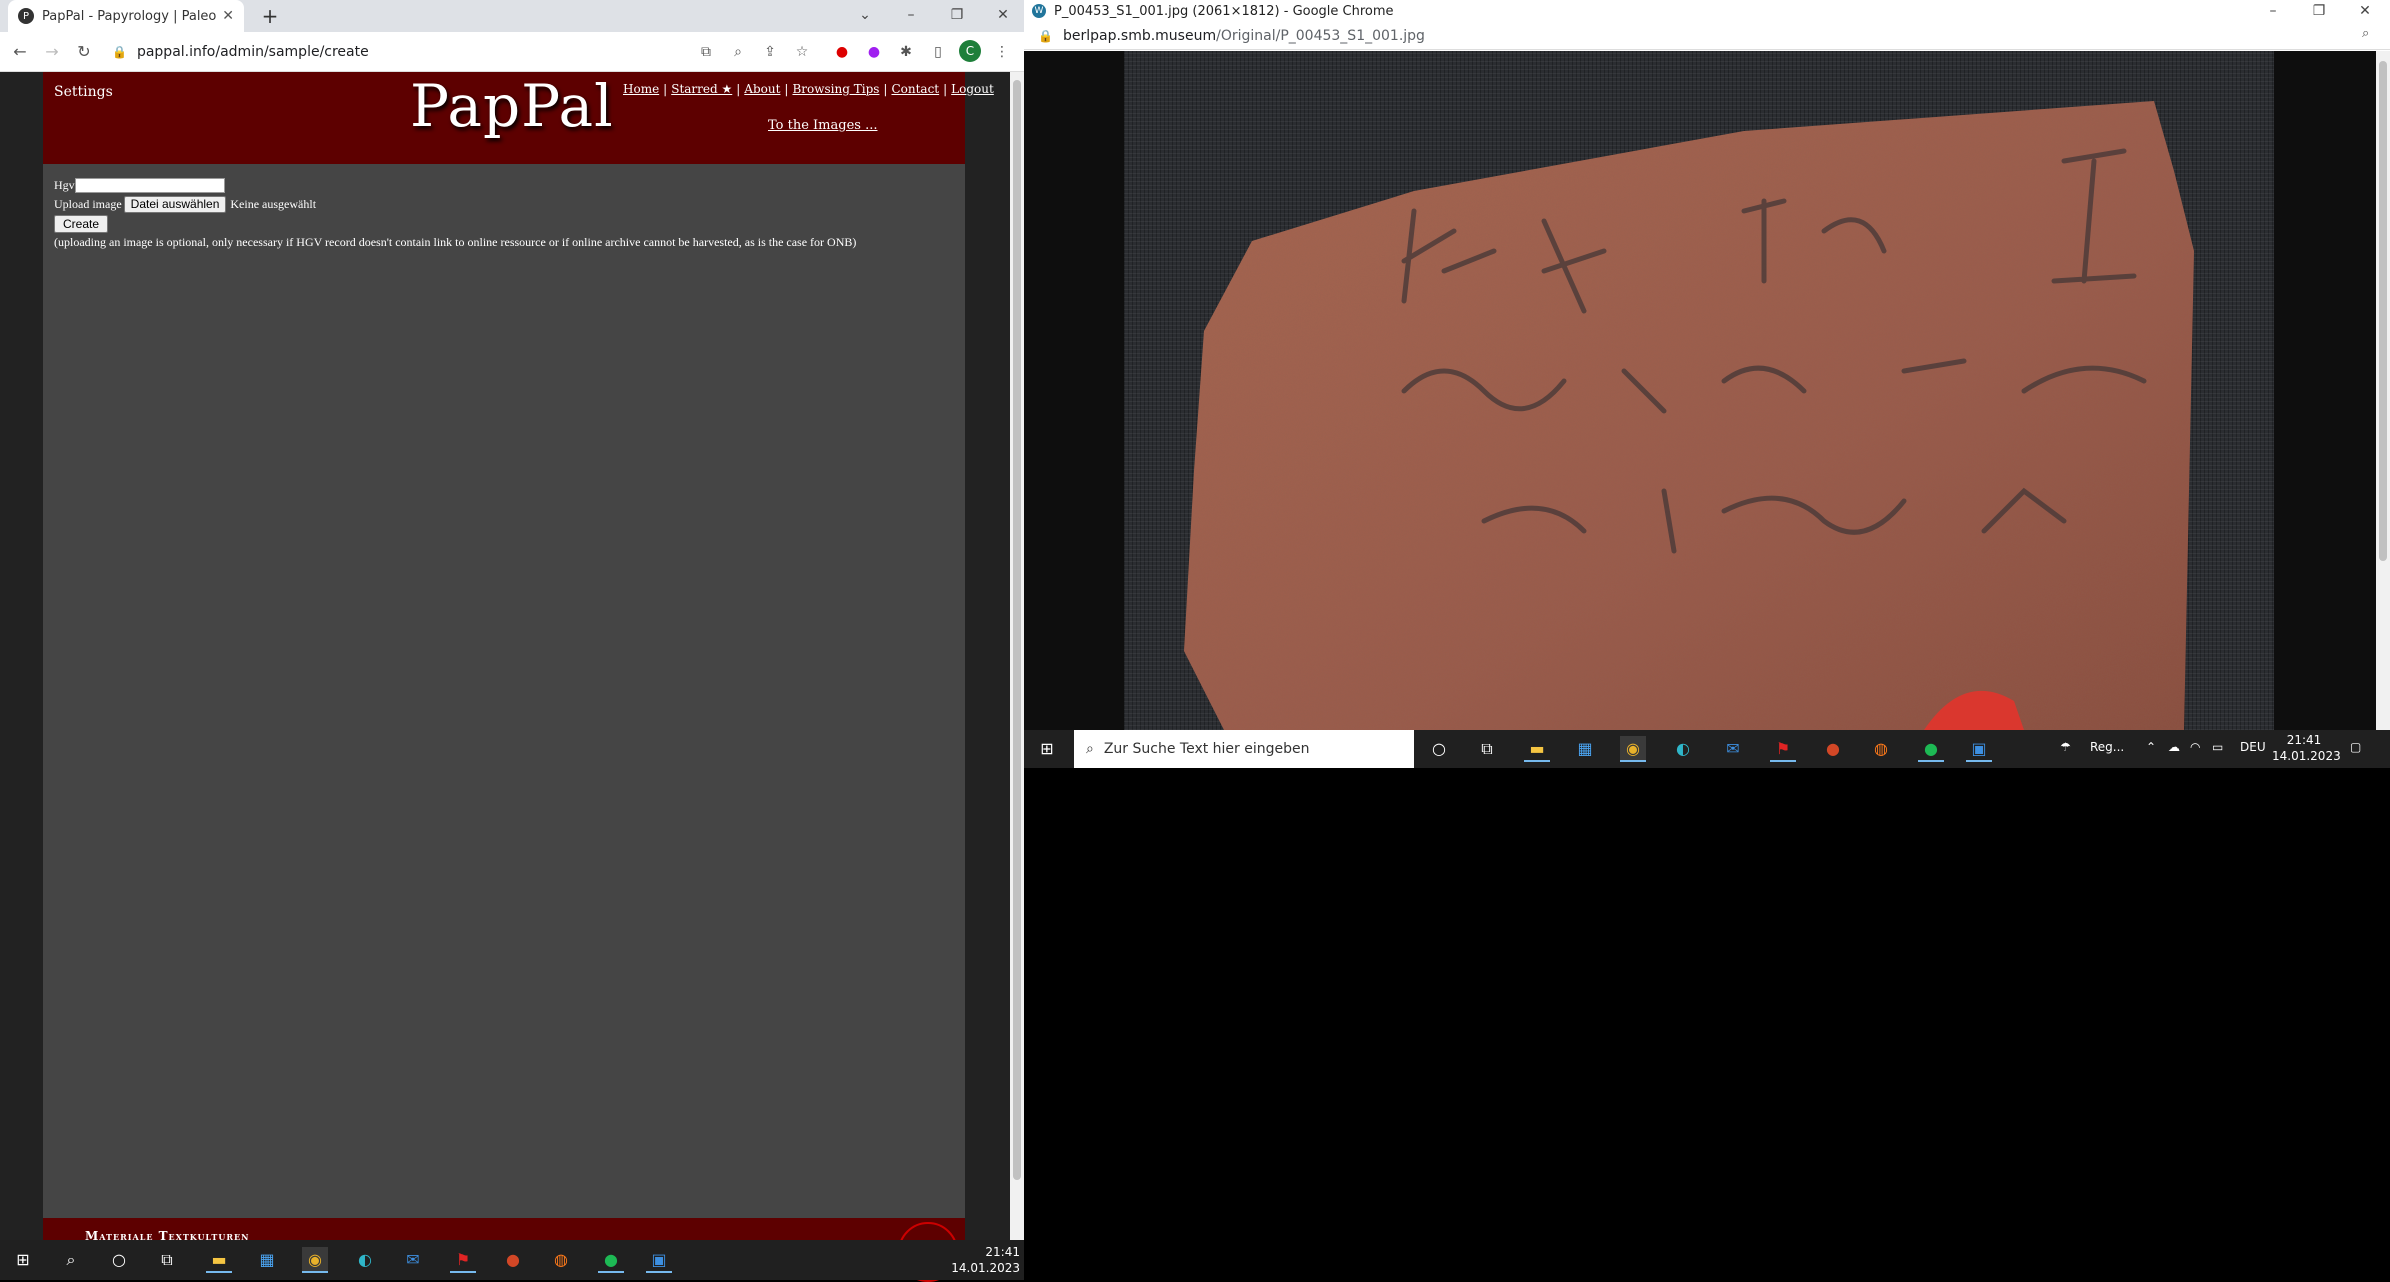 This screenshot has height=1282, width=2390. I want to click on taskbar-search-placeholder: Zur Suche Text hier eingeben, so click(1206, 749).